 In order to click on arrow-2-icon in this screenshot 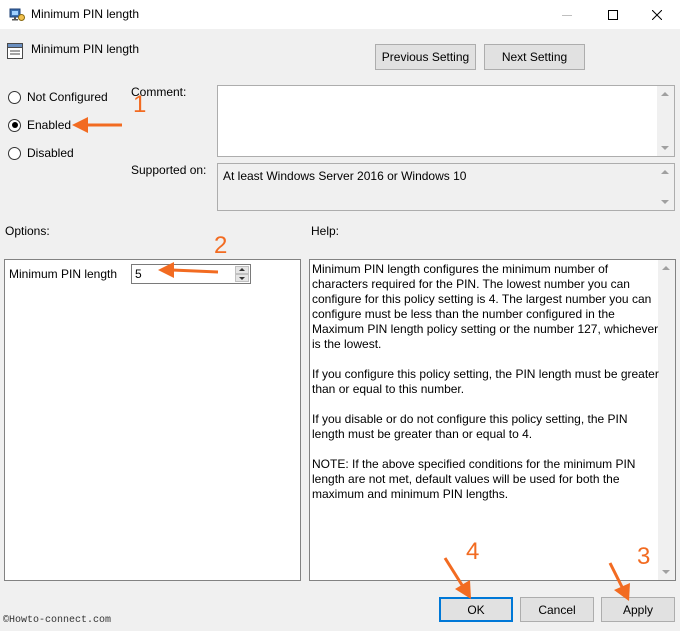, I will do `click(188, 270)`.